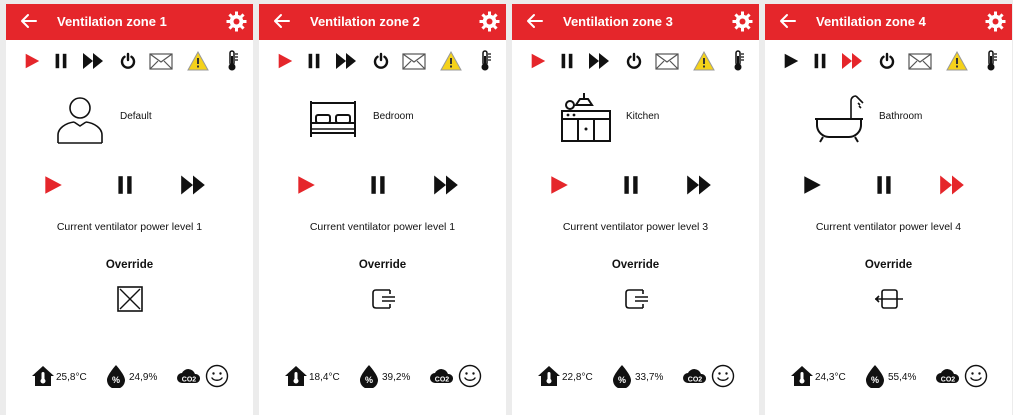  I want to click on panel-title: Ventilation zone 2, so click(365, 21).